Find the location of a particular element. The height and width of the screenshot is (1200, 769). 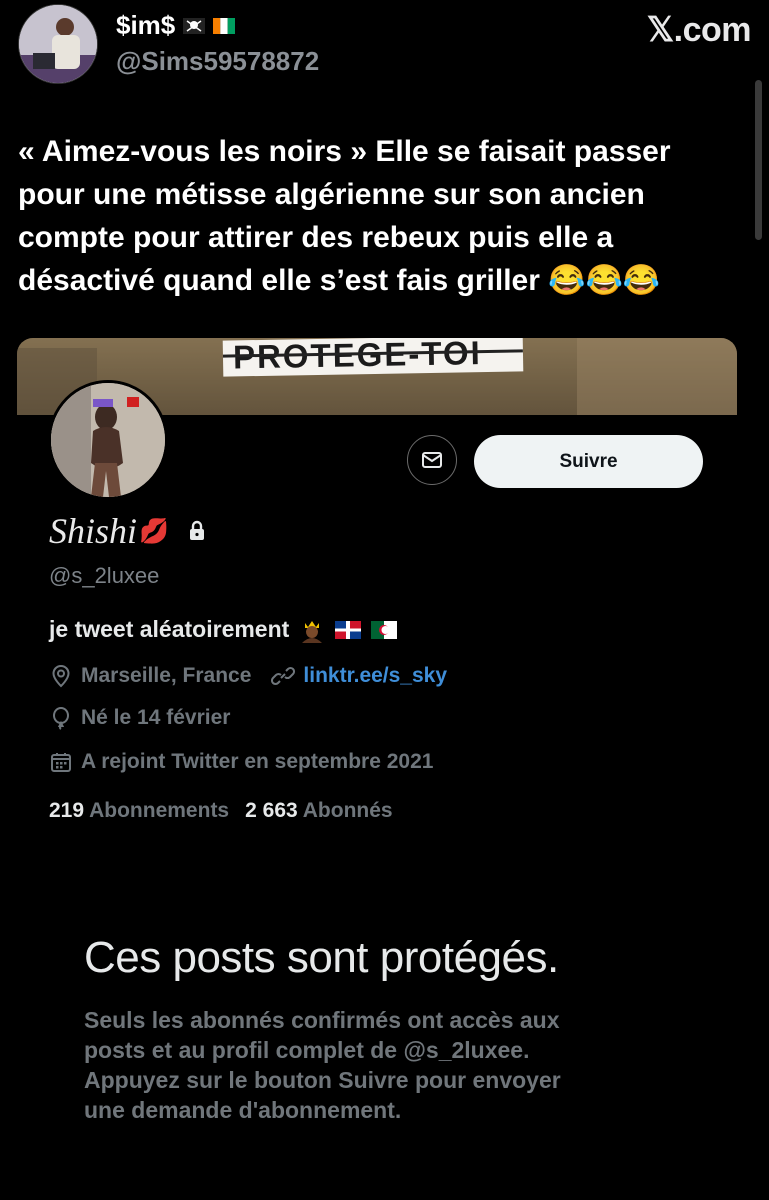

crown-person-emoji-icon is located at coordinates (312, 631).